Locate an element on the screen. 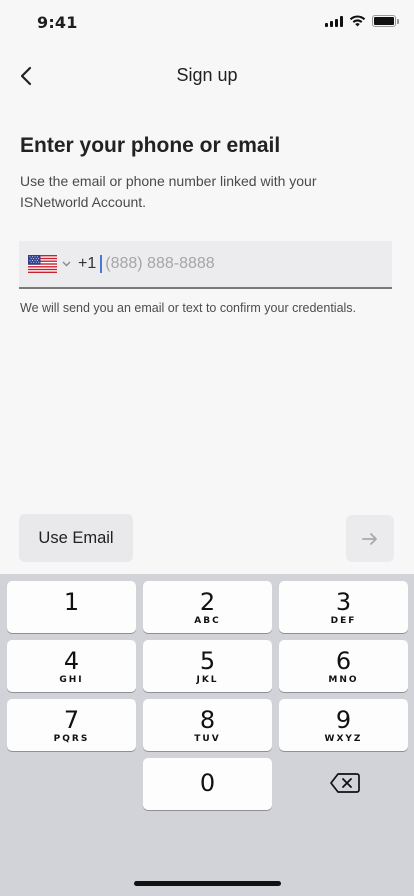 The height and width of the screenshot is (896, 414). key-5: 5 JKL is located at coordinates (207, 666).